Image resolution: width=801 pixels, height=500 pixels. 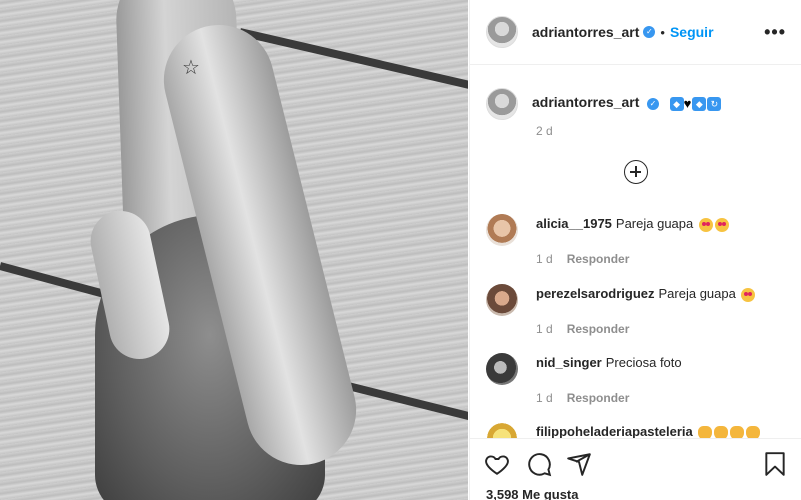 I want to click on black-heart-emoji-icon: ♥, so click(x=687, y=104).